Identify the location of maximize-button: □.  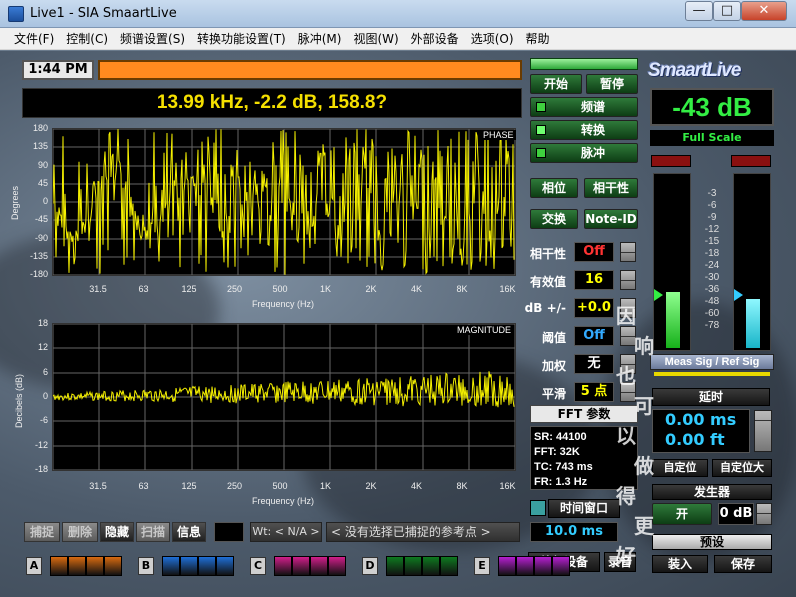
(727, 11).